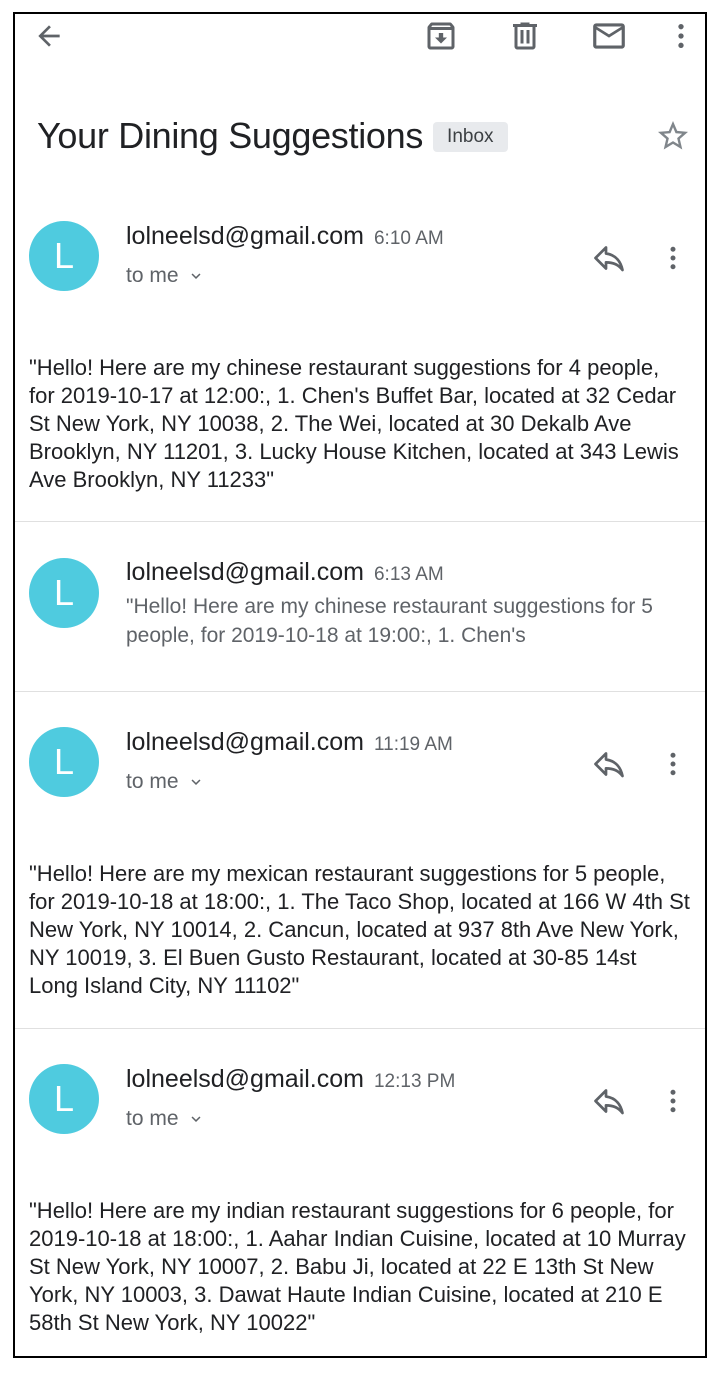 Image resolution: width=720 pixels, height=1373 pixels. I want to click on inbox-label-chip: Inbox, so click(470, 137).